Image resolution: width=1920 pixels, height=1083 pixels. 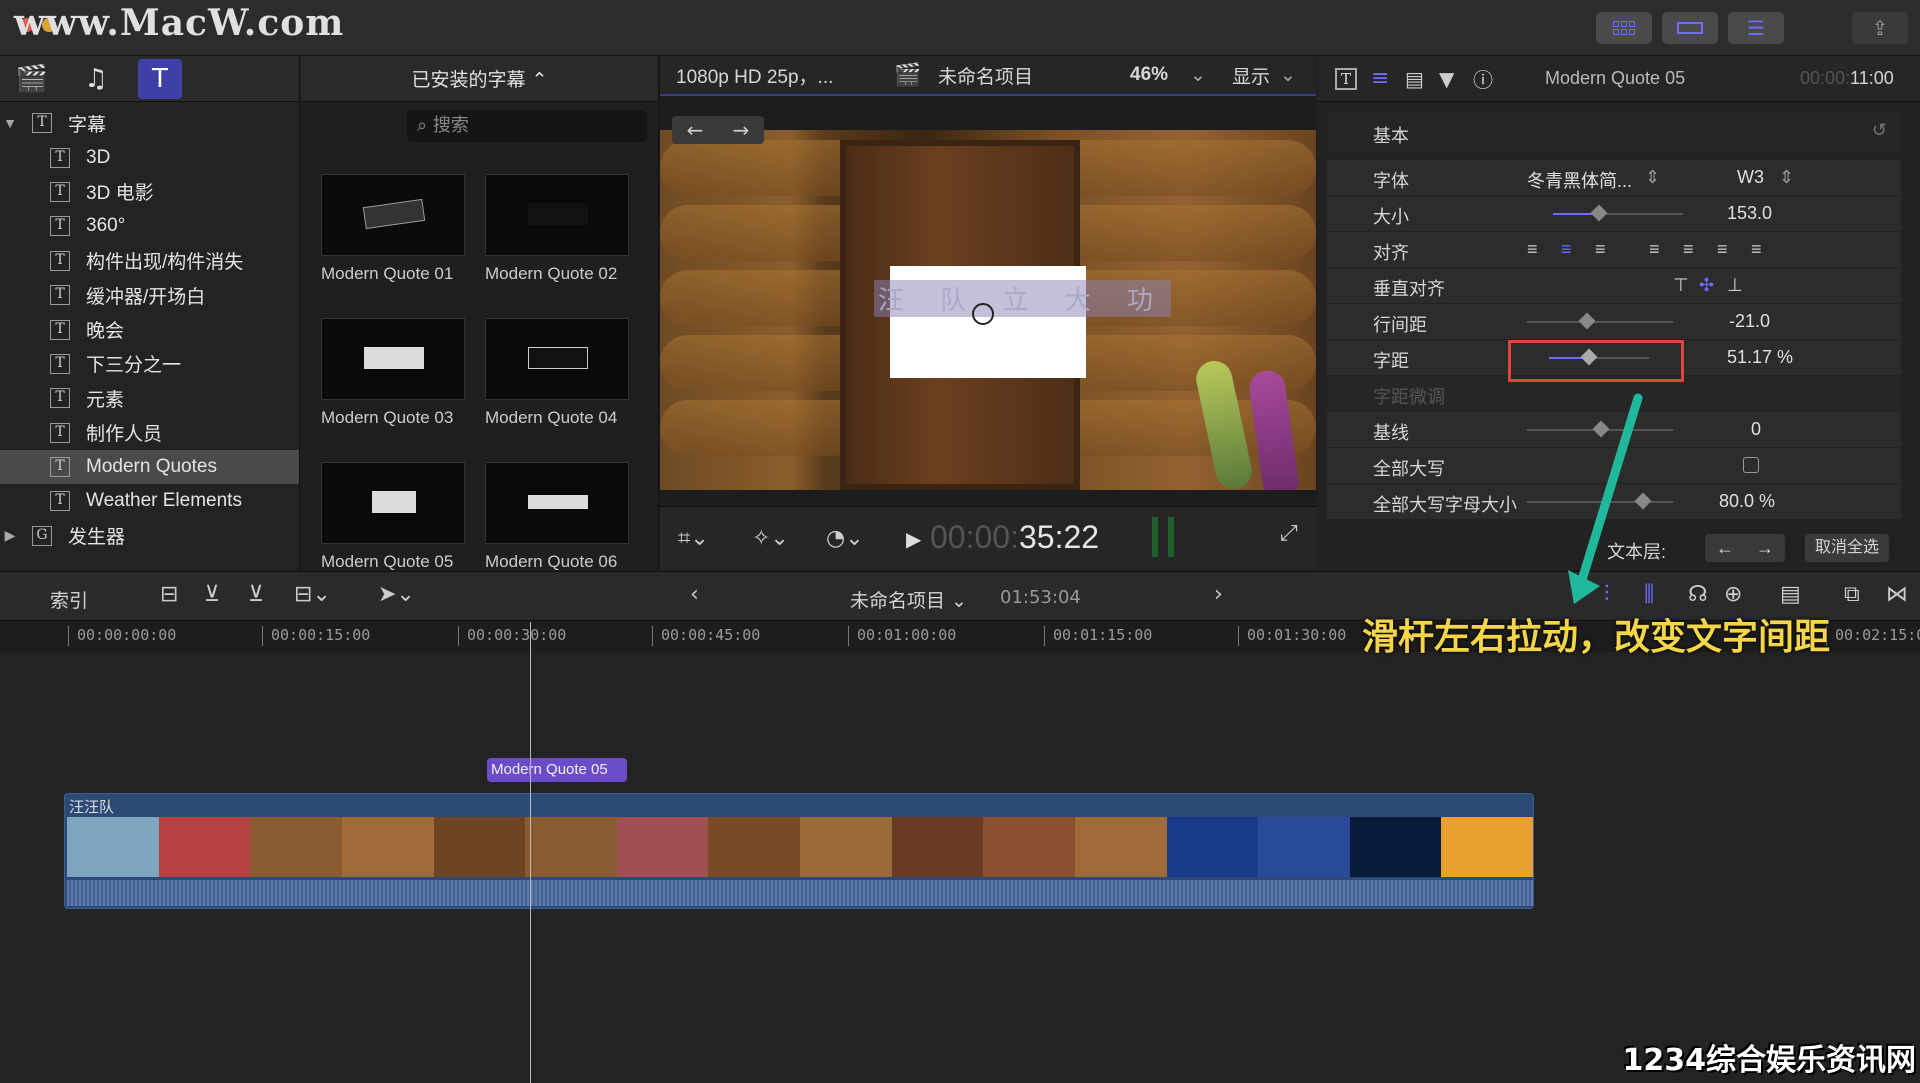 I want to click on filter-icon: ▼, so click(x=1446, y=79).